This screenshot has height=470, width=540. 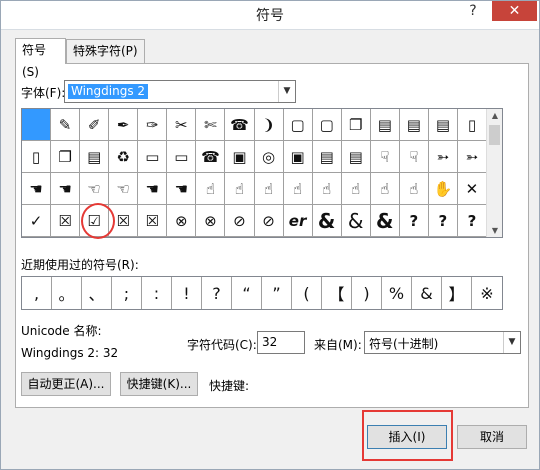 I want to click on symbol-cell: ✐, so click(x=95, y=125).